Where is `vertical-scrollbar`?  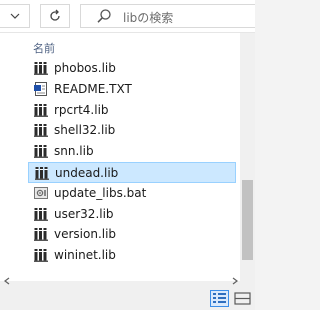 vertical-scrollbar is located at coordinates (247, 157).